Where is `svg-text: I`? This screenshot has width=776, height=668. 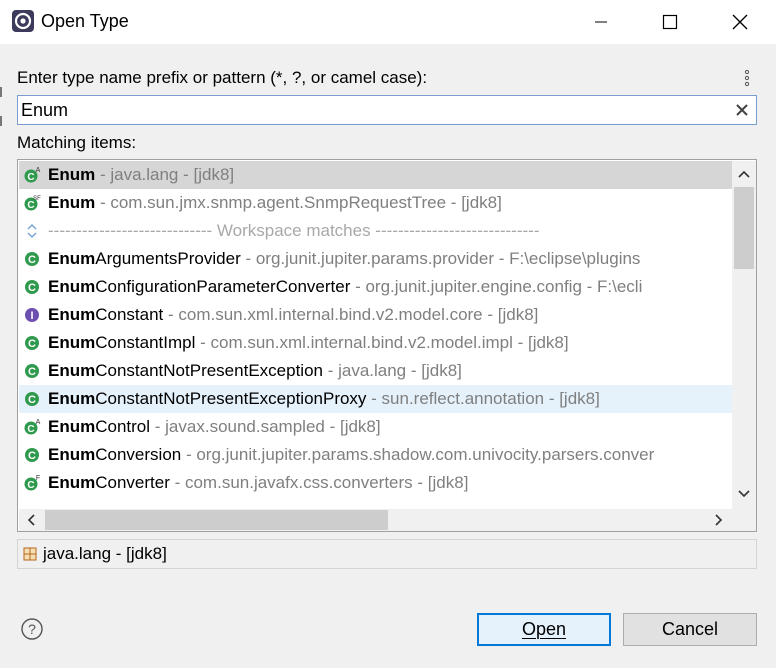 svg-text: I is located at coordinates (31, 316).